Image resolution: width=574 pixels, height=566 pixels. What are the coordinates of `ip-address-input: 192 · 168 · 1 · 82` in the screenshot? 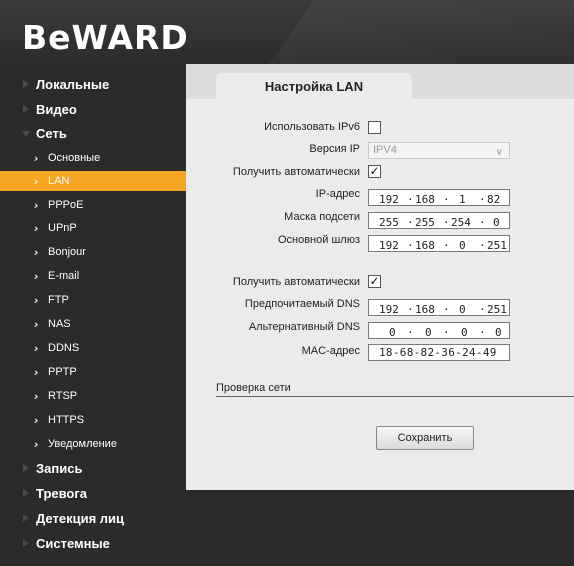 It's located at (439, 197).